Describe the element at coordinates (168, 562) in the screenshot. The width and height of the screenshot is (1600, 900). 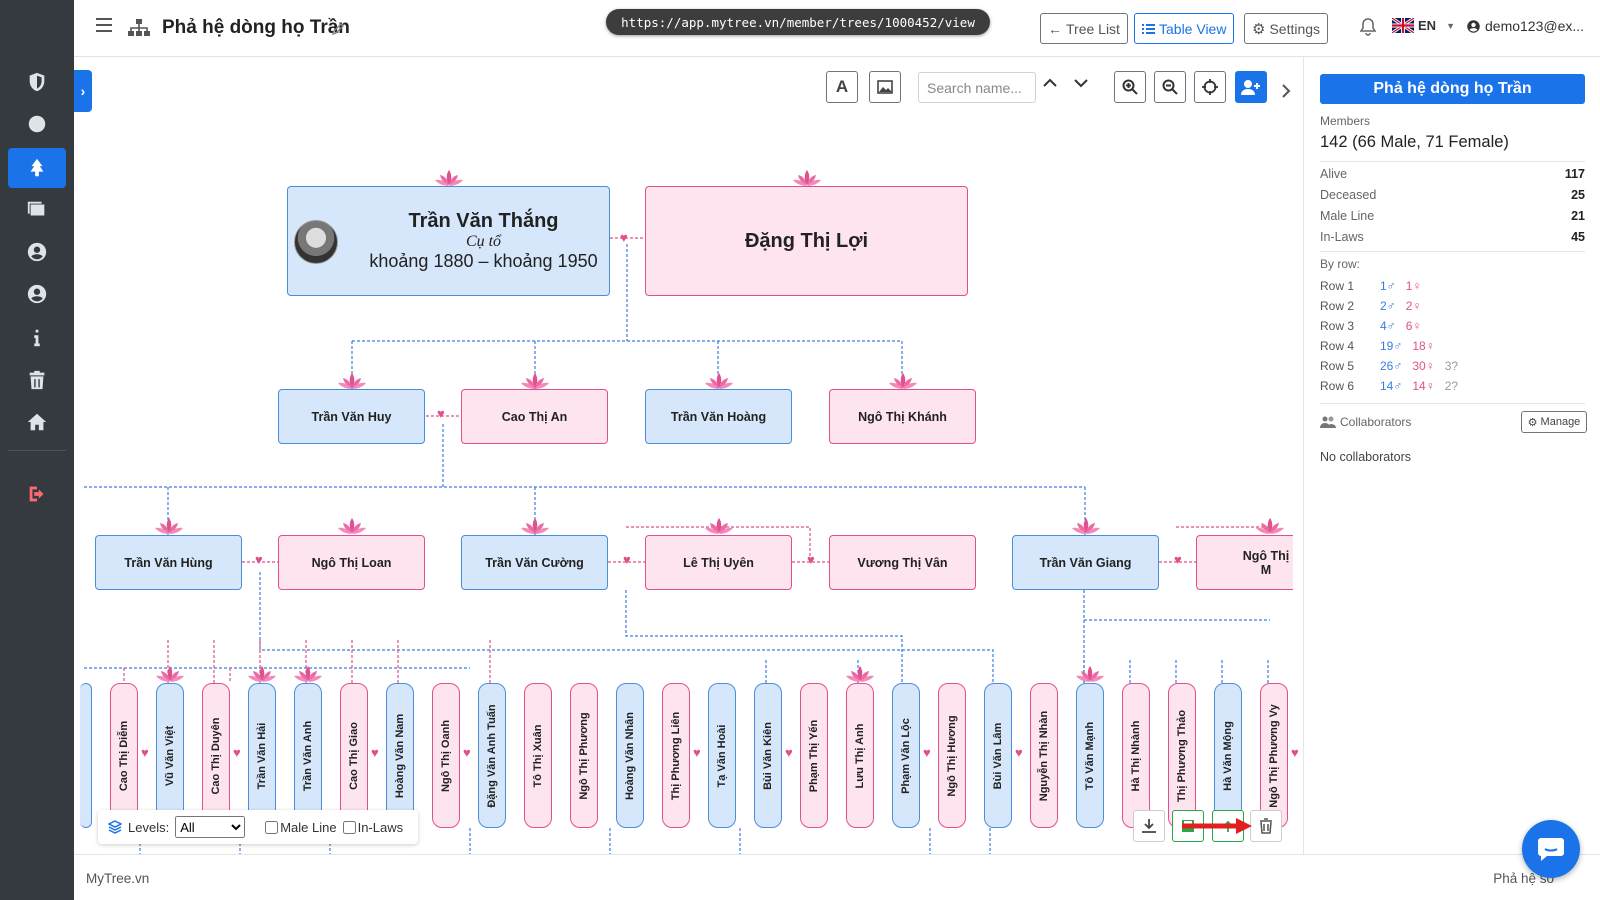
I see `member-card-gen3: Trần Văn Hùng` at that location.